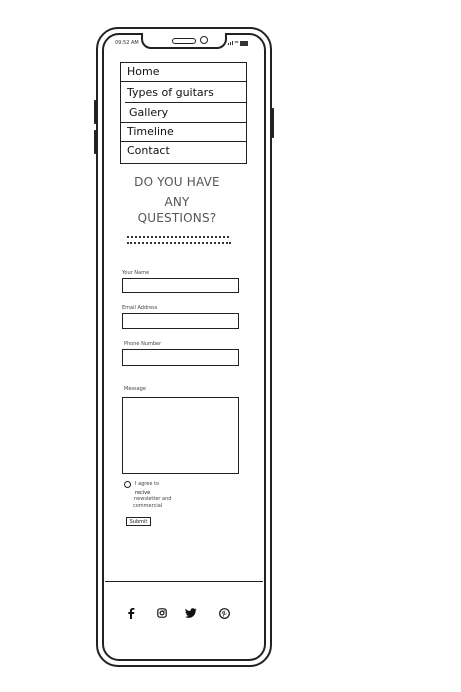 The height and width of the screenshot is (692, 461). I want to click on phone-label: Phone Number, so click(143, 344).